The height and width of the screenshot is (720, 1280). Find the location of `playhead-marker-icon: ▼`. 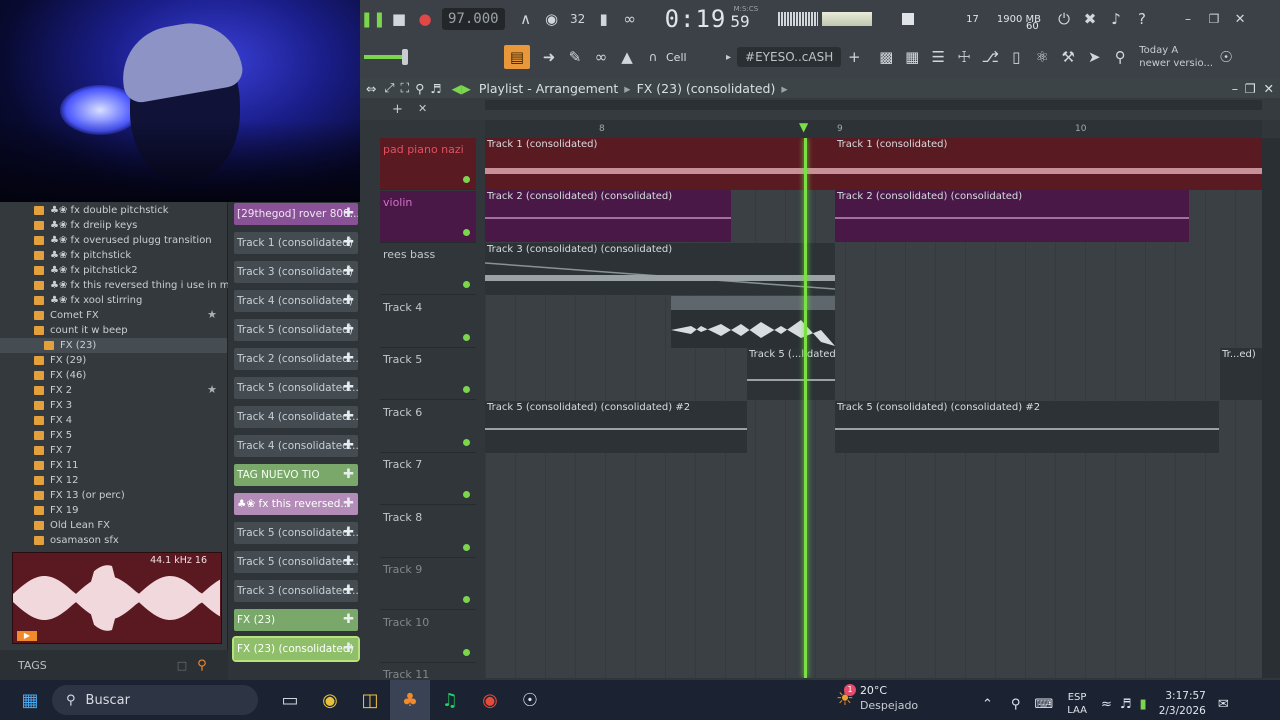

playhead-marker-icon: ▼ is located at coordinates (803, 127).